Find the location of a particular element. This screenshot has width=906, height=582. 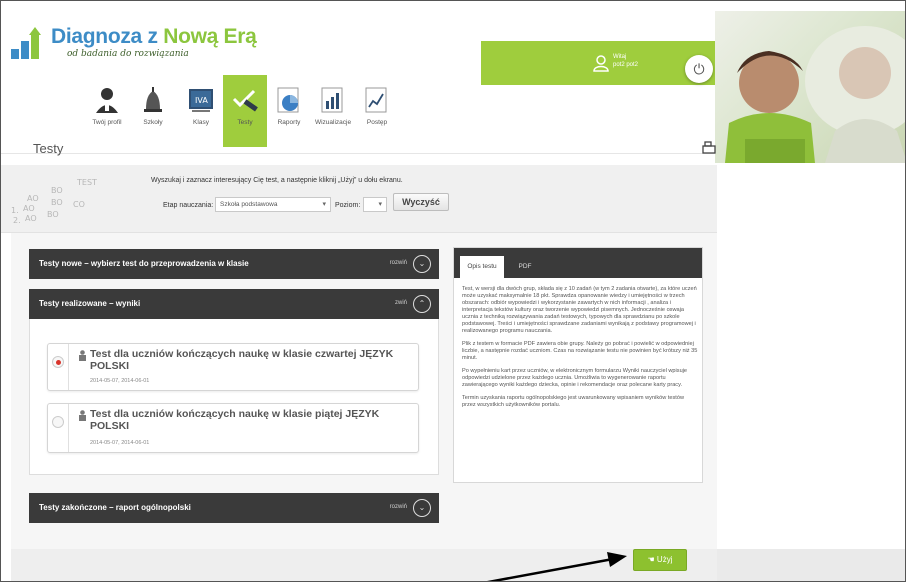

section-ongoing-tests: Testy realizowane – wyniki zwiń ⌃ is located at coordinates (234, 304).